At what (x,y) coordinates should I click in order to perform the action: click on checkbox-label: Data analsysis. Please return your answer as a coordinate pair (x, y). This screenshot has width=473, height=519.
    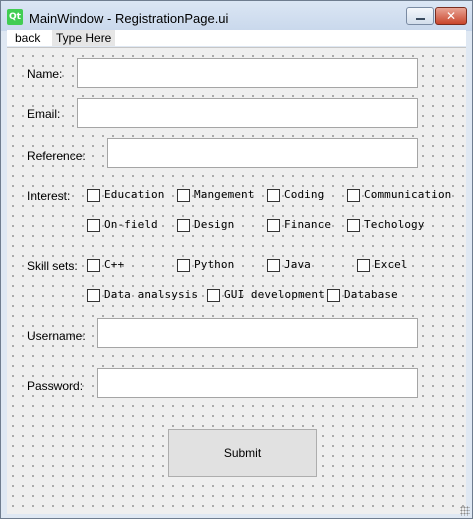
    Looking at the image, I should click on (151, 294).